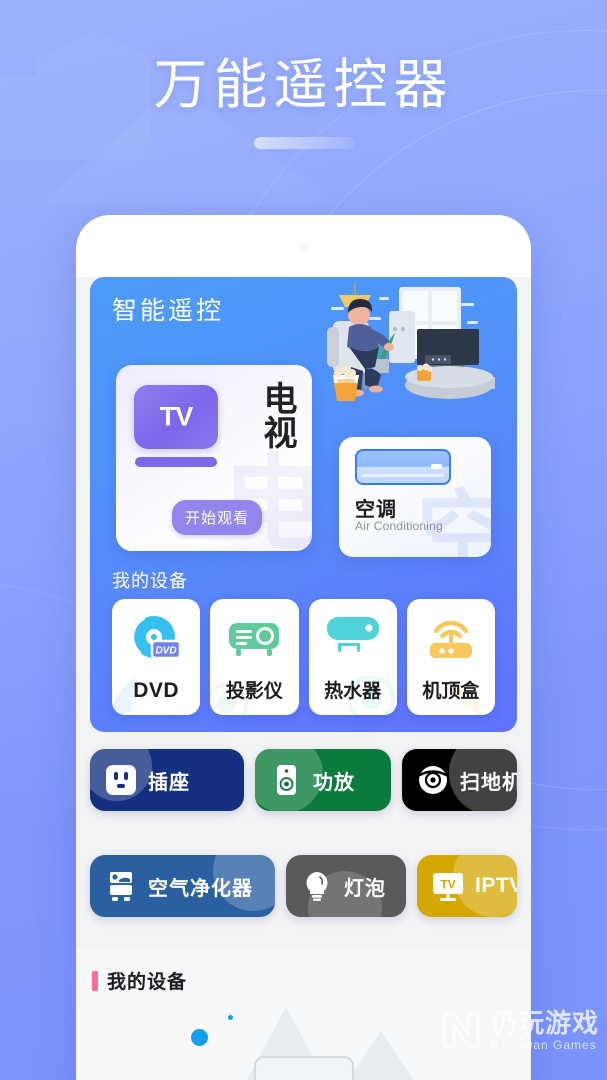 Image resolution: width=607 pixels, height=1080 pixels. Describe the element at coordinates (121, 886) in the screenshot. I see `air-purifier-icon` at that location.